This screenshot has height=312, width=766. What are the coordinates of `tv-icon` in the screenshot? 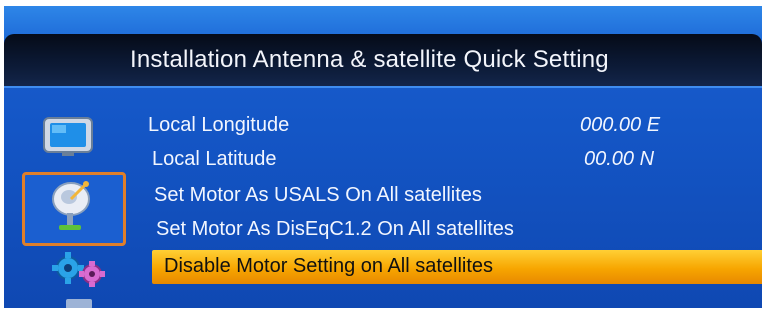 It's located at (68, 137).